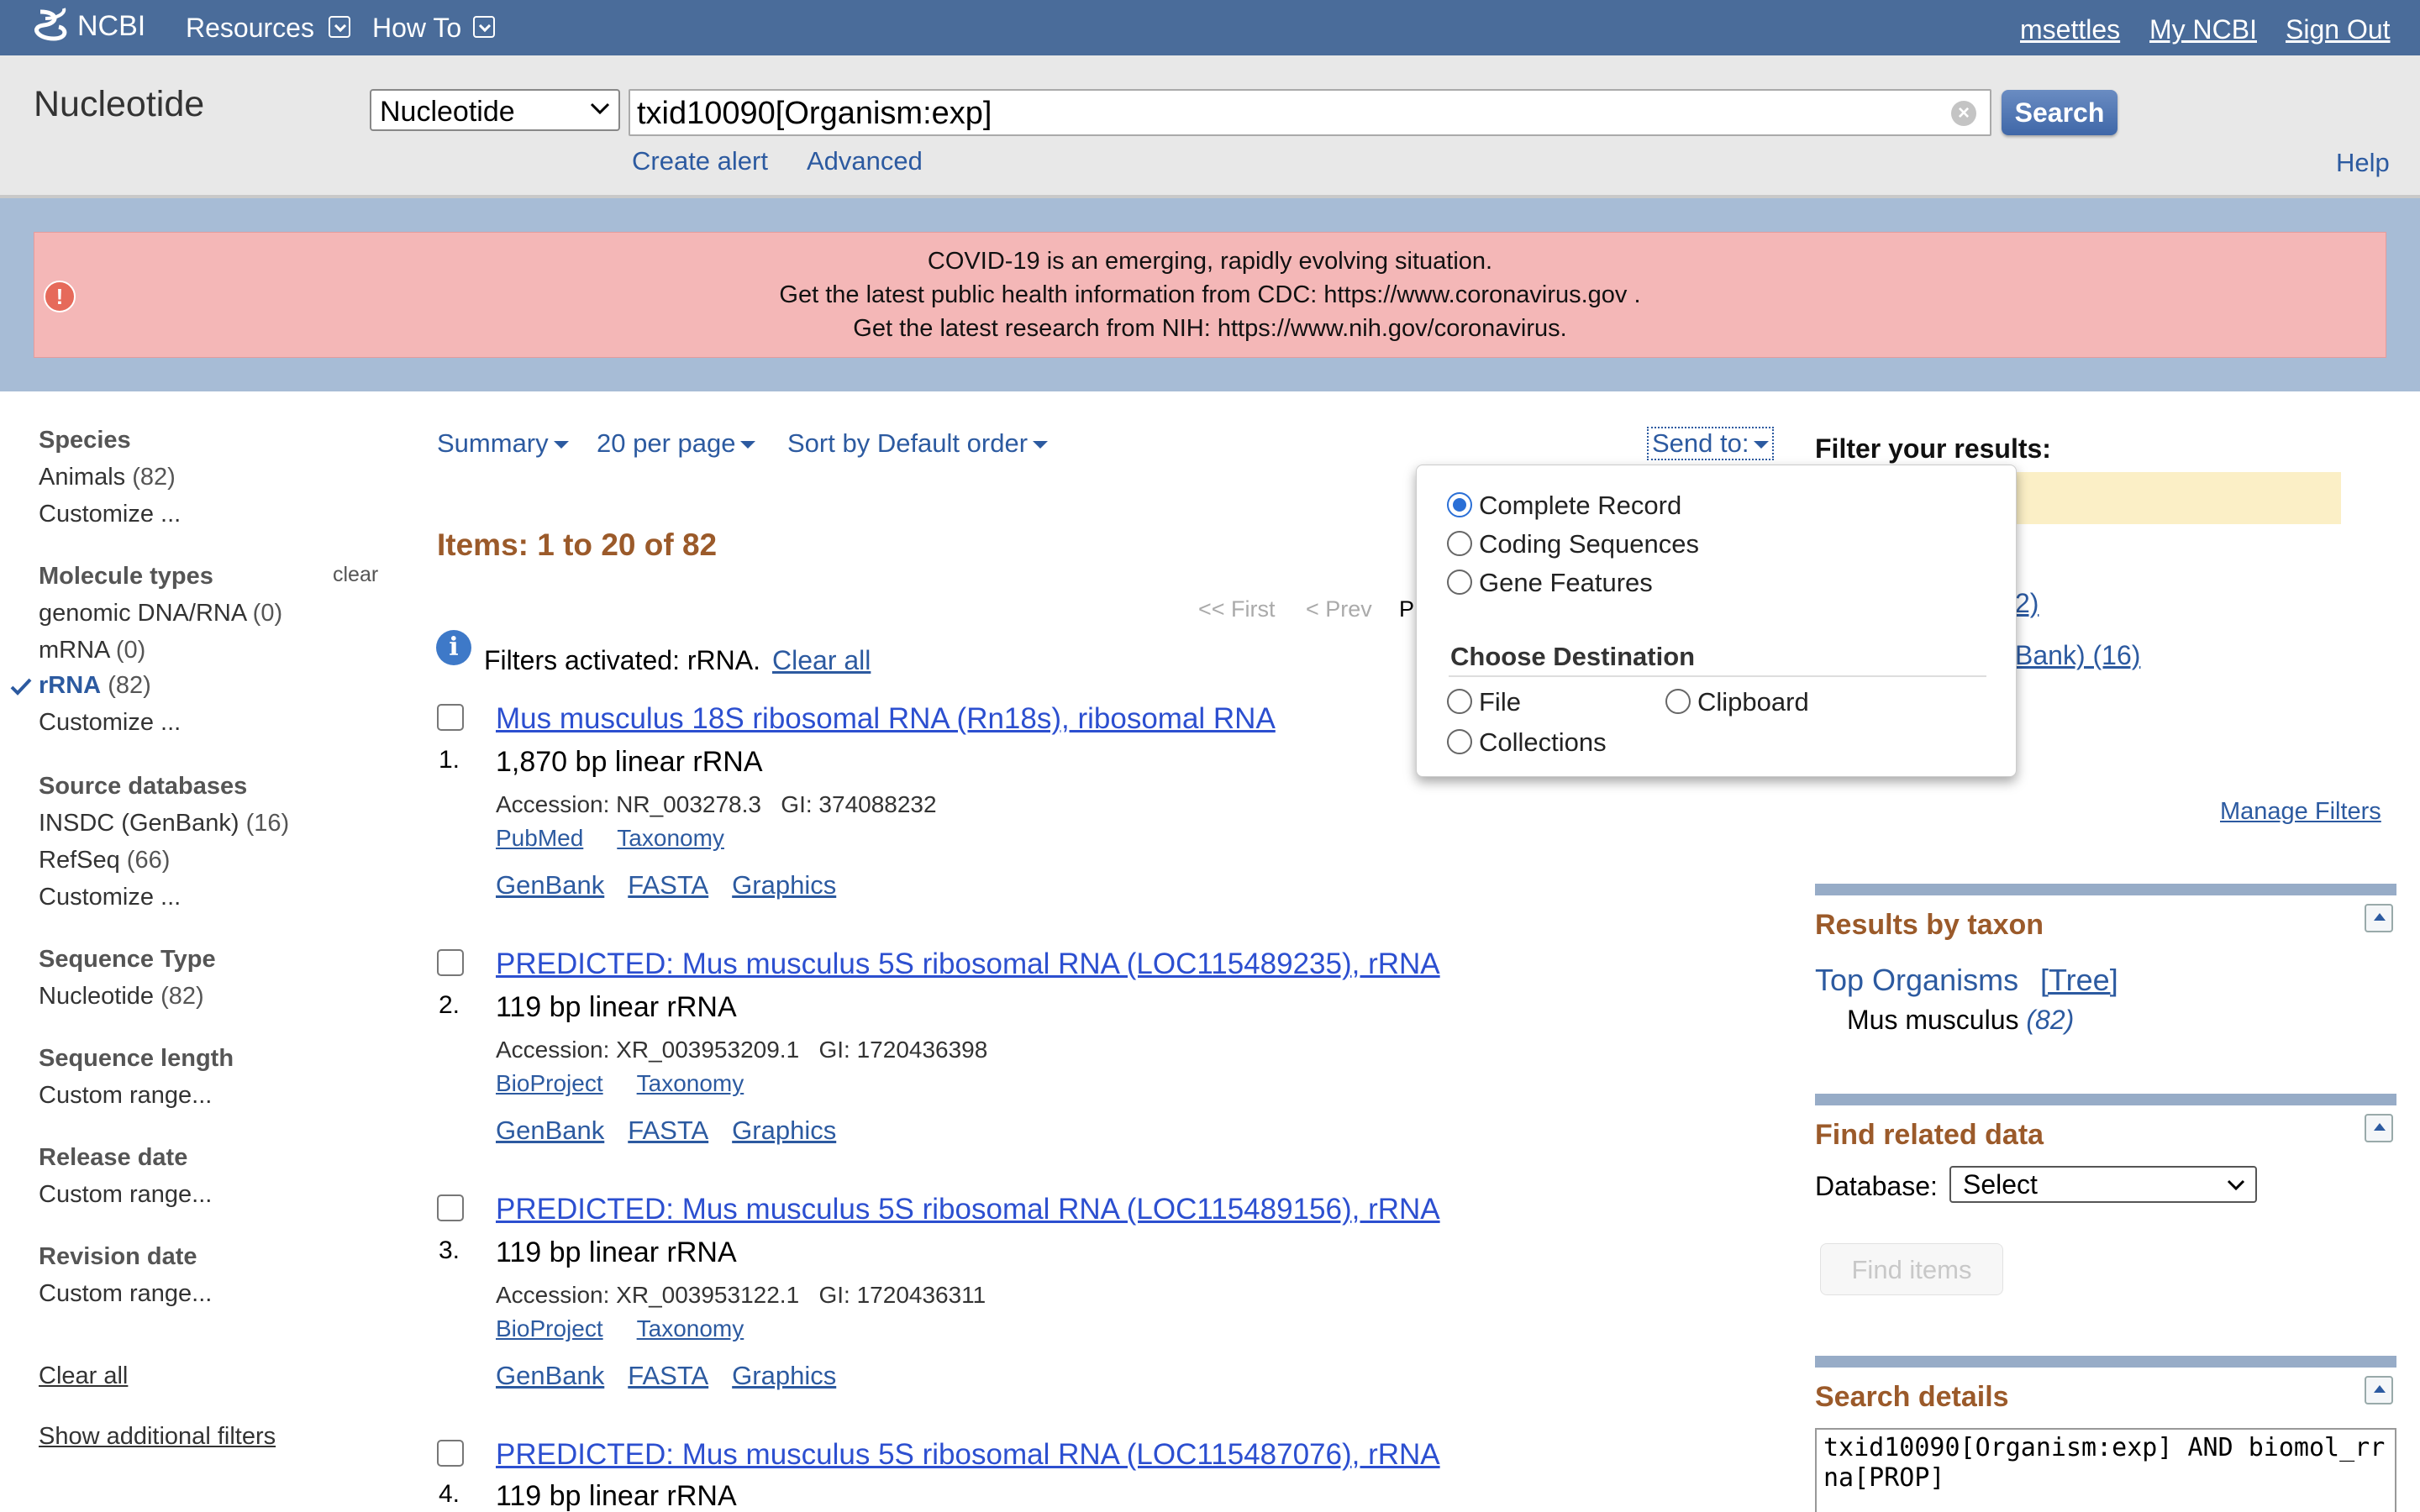 The height and width of the screenshot is (1512, 2420). I want to click on advanced-link: Advanced, so click(865, 161).